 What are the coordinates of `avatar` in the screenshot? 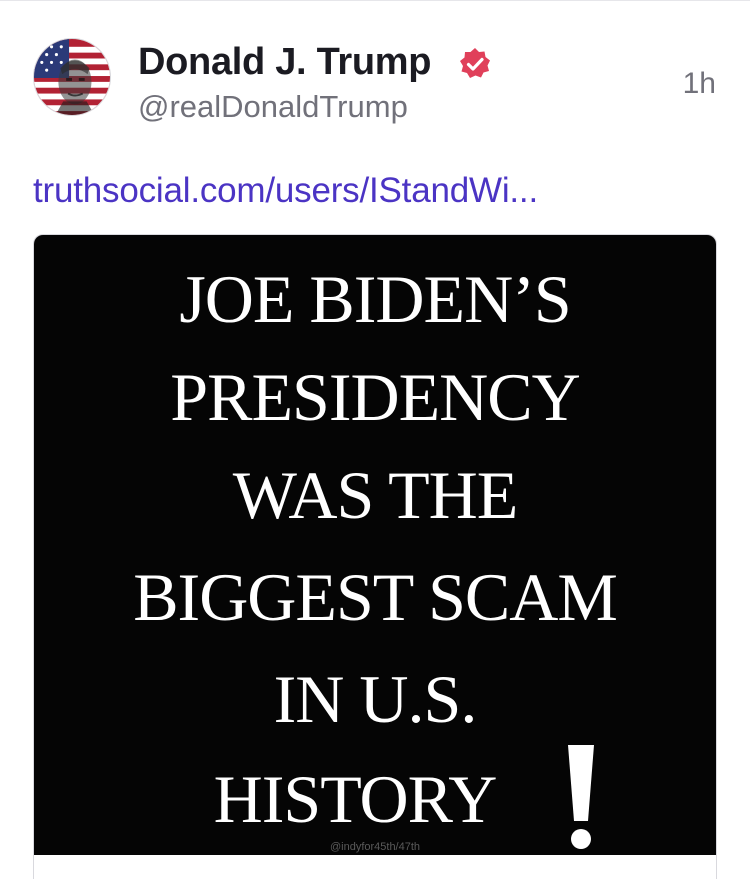 It's located at (72, 77).